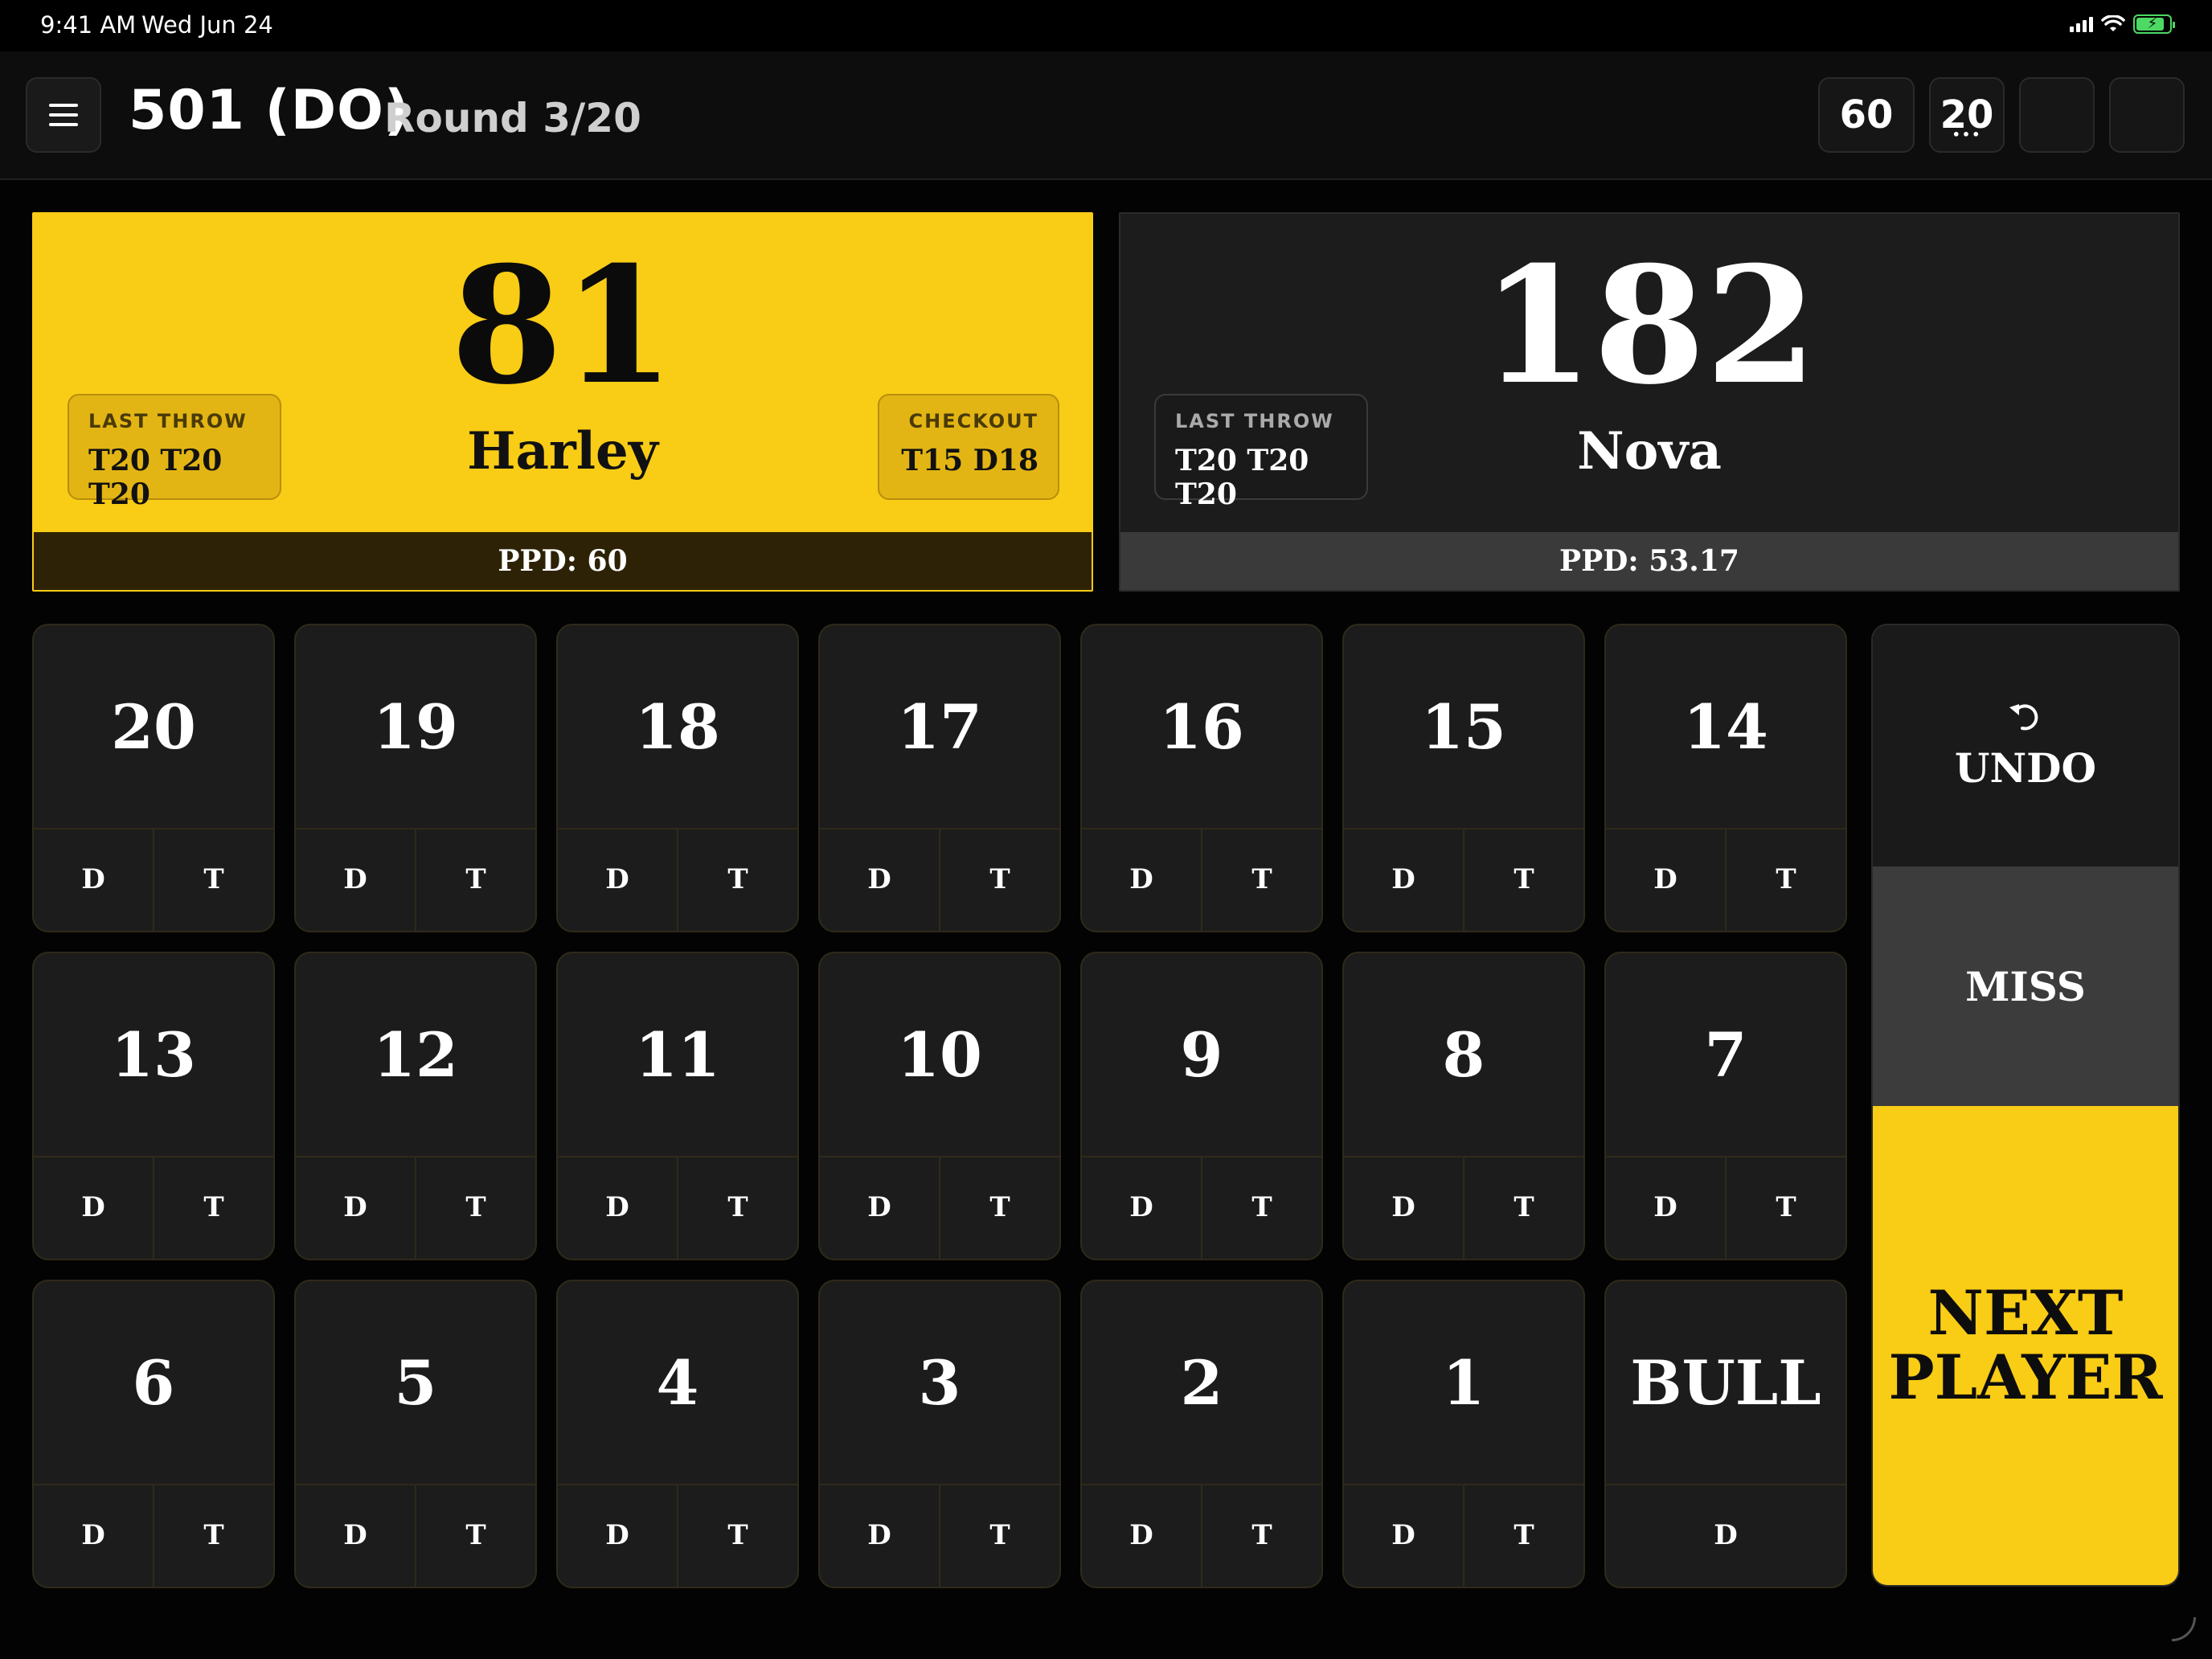 The image size is (2212, 1659). I want to click on single-6-button: 6, so click(153, 1383).